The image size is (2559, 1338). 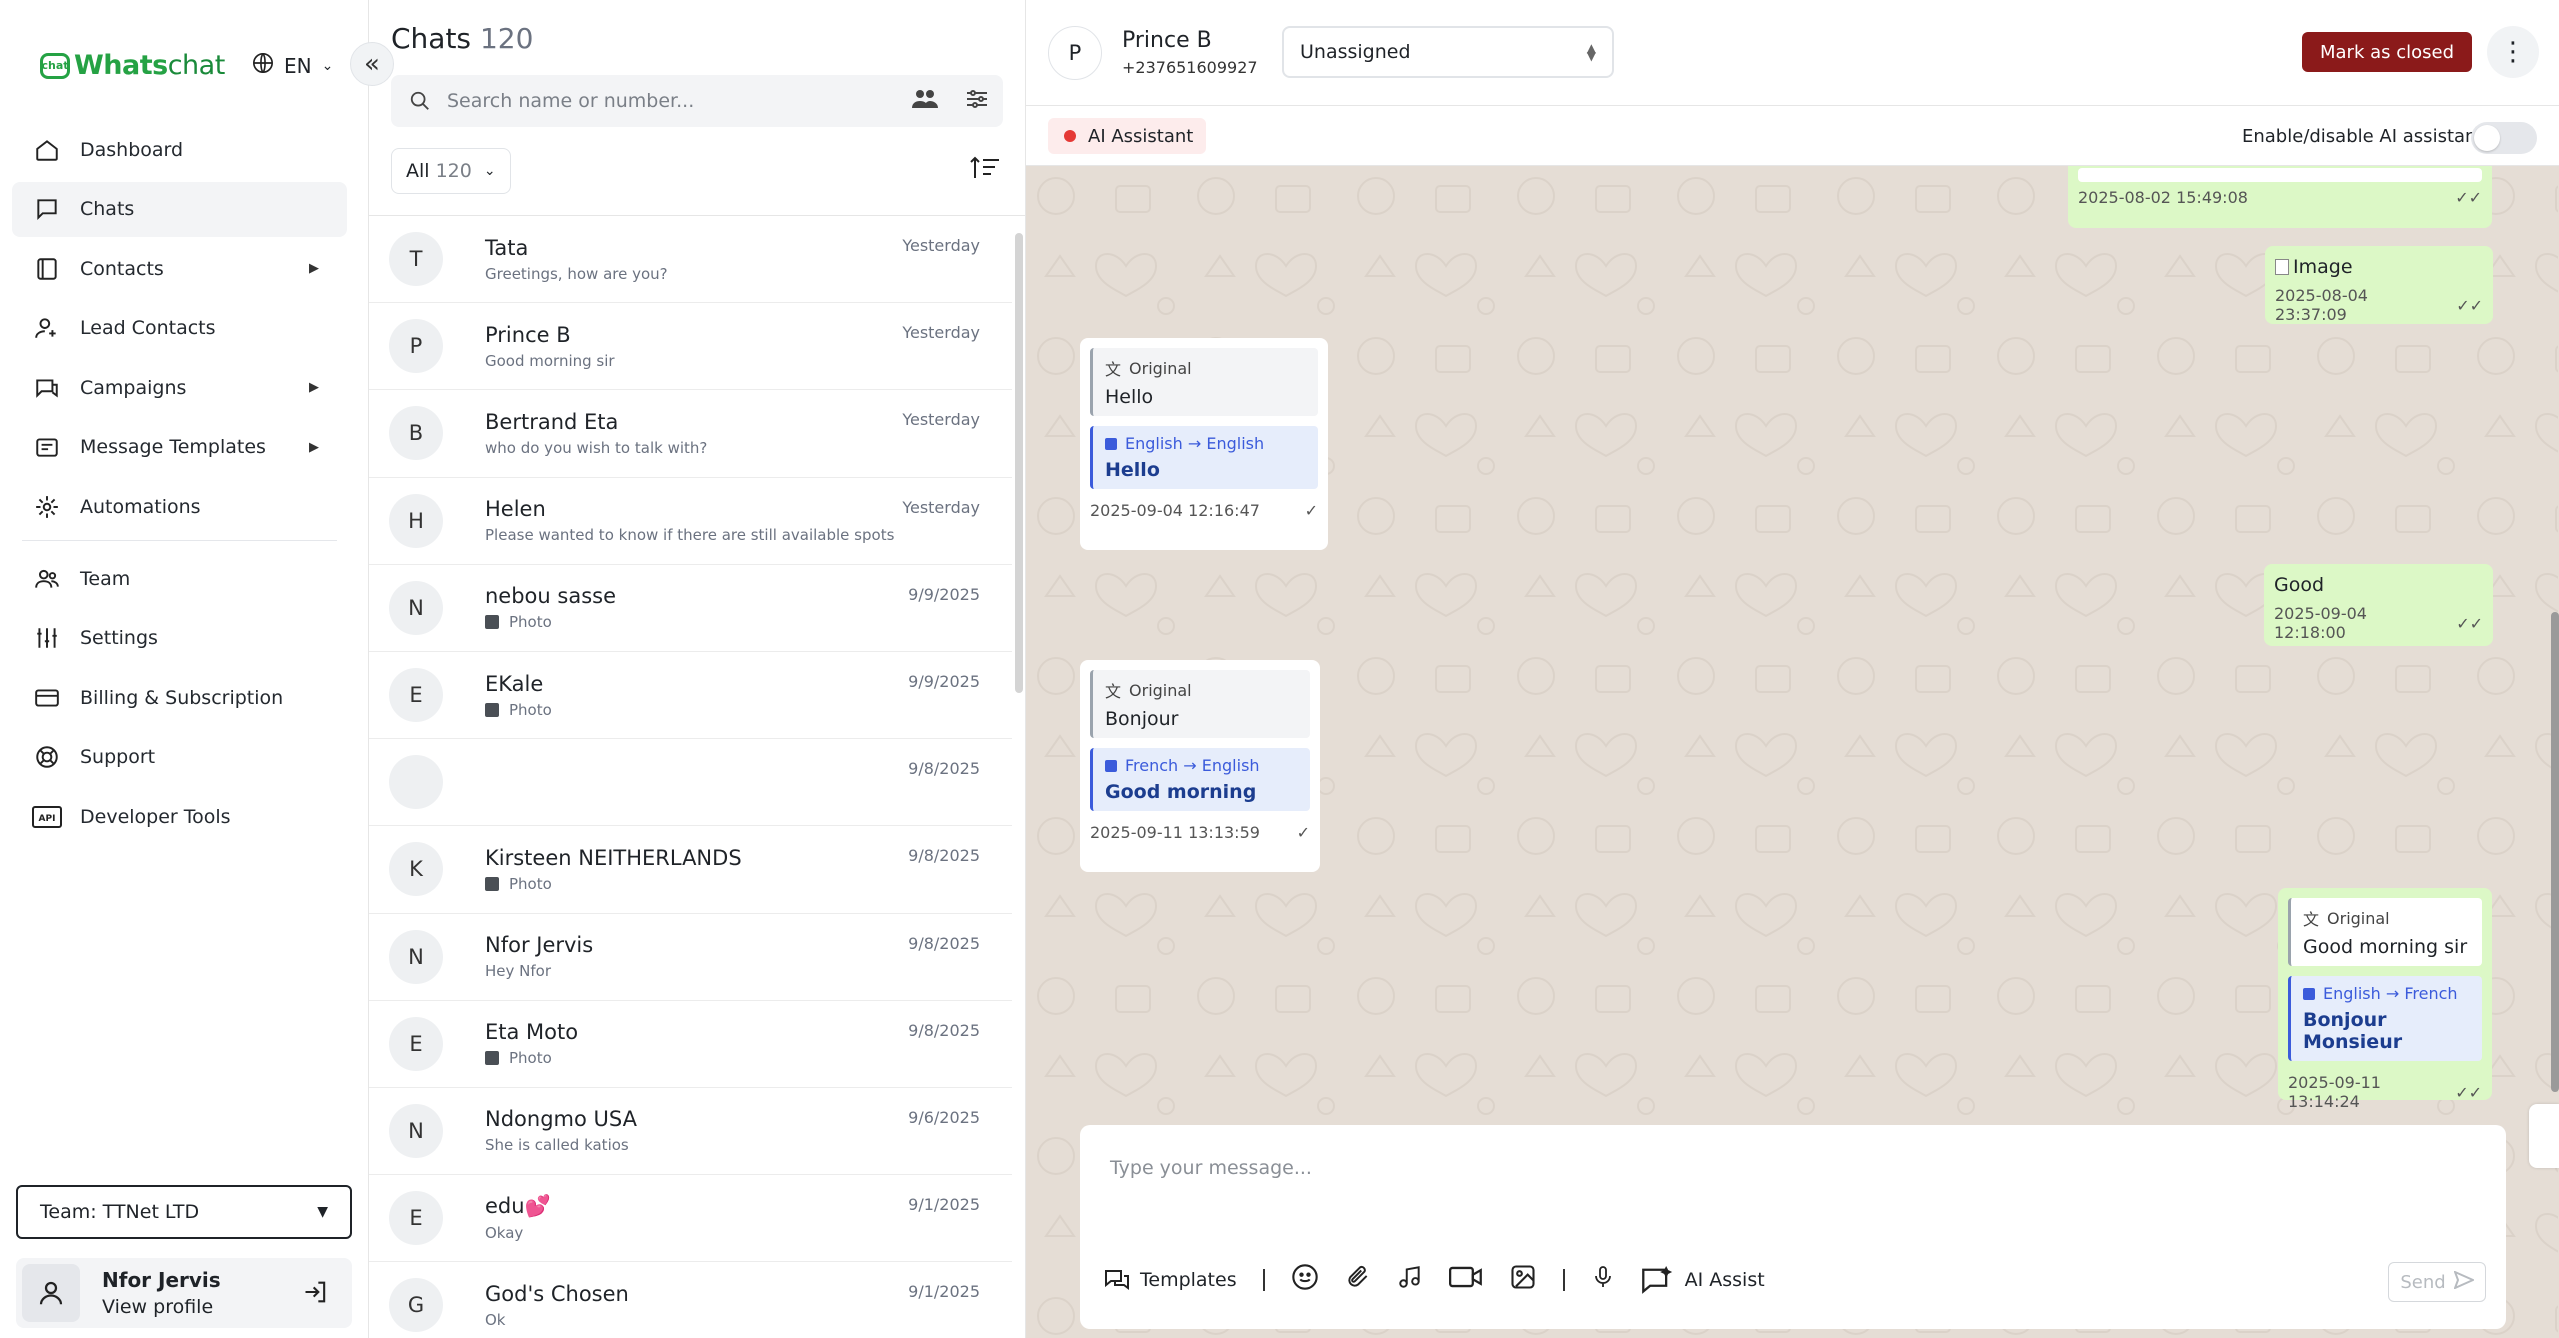 What do you see at coordinates (292, 65) in the screenshot?
I see `language-selector: EN ⌄` at bounding box center [292, 65].